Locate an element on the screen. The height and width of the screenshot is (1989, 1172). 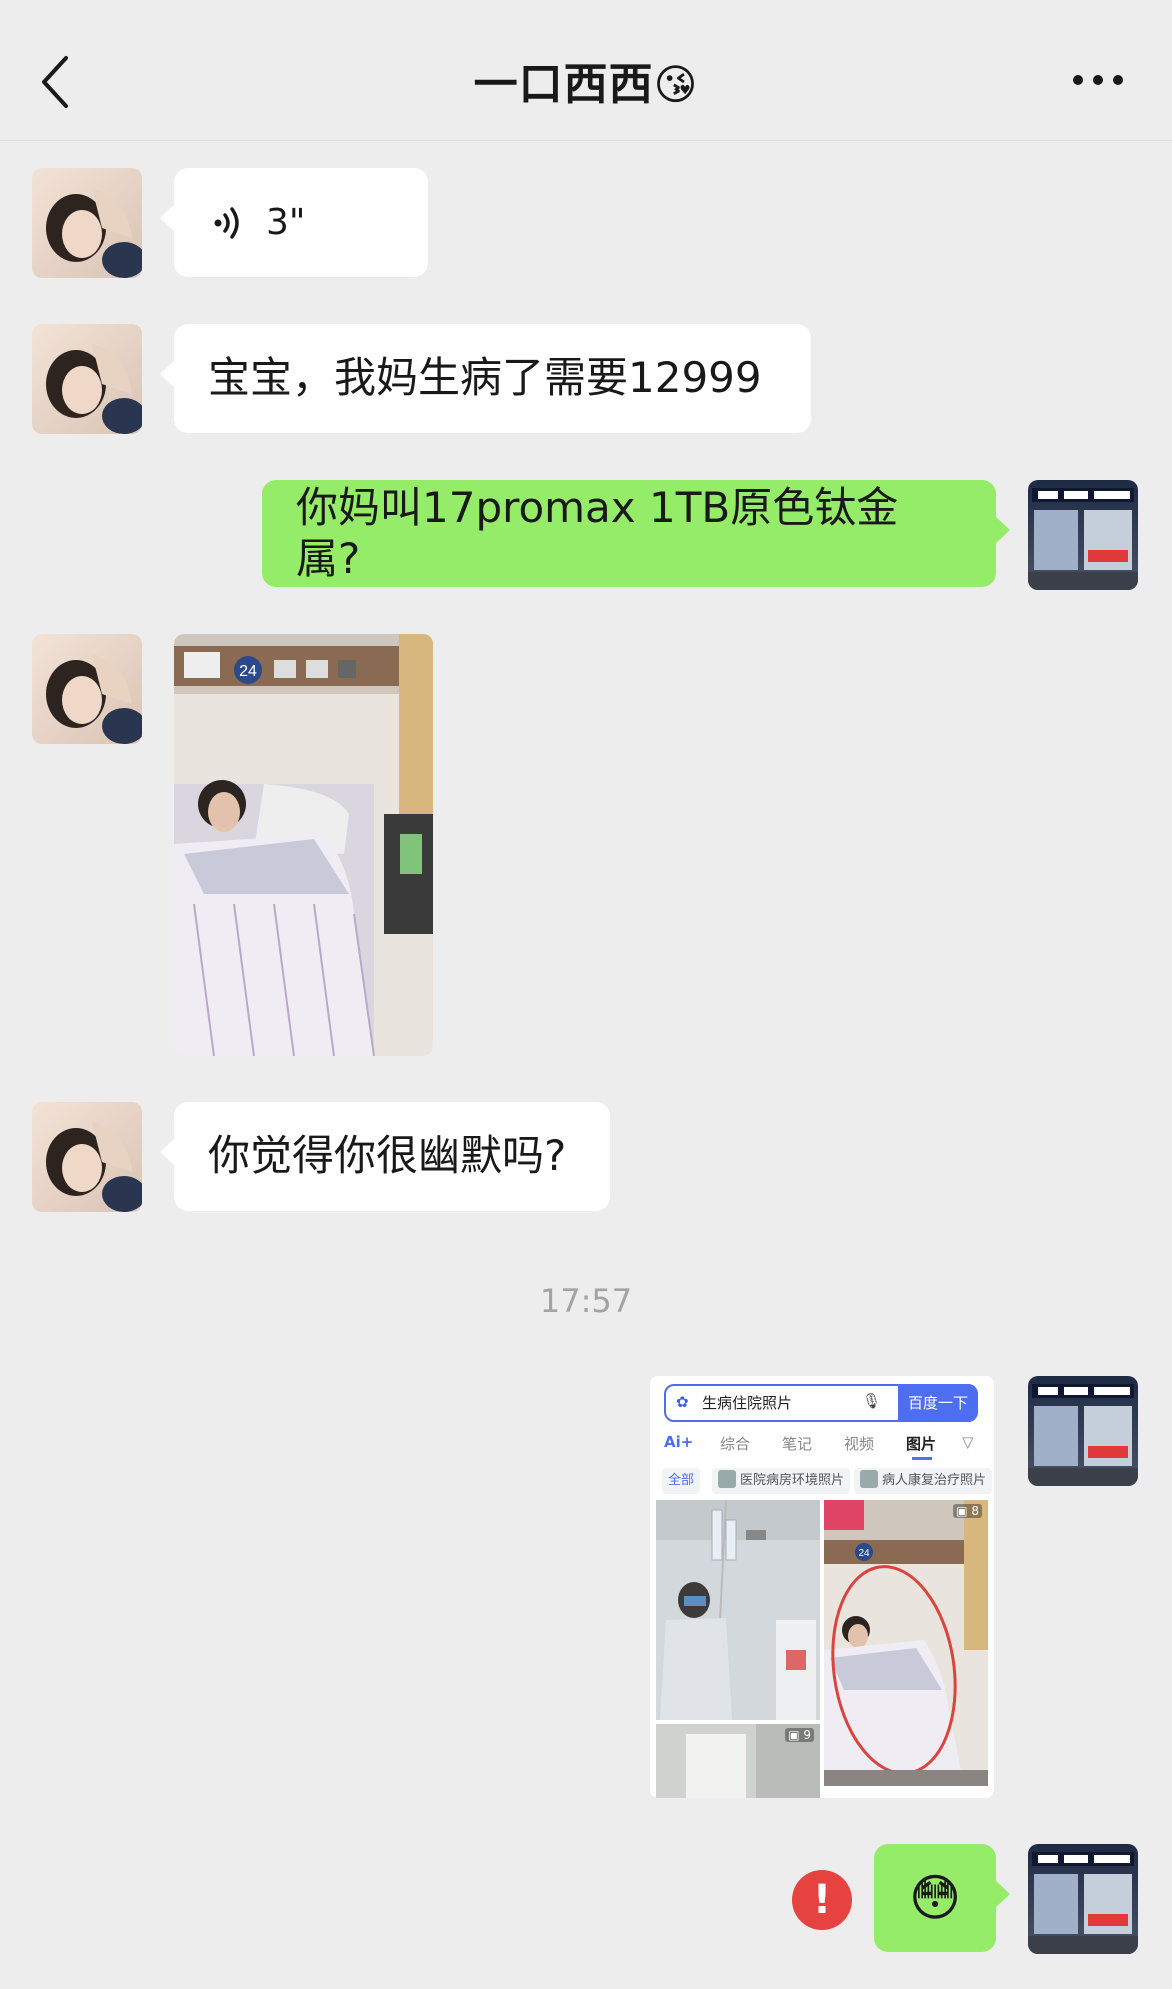
bed-number-label: 24 is located at coordinates (248, 671).